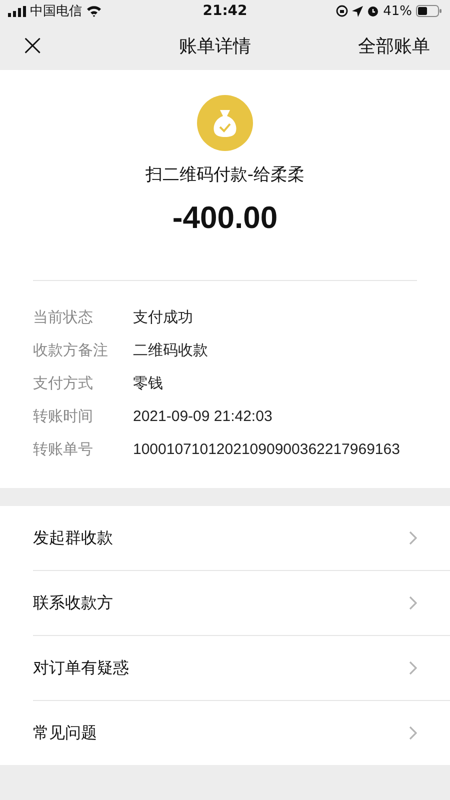 This screenshot has width=450, height=800. I want to click on wifi-icon, so click(94, 11).